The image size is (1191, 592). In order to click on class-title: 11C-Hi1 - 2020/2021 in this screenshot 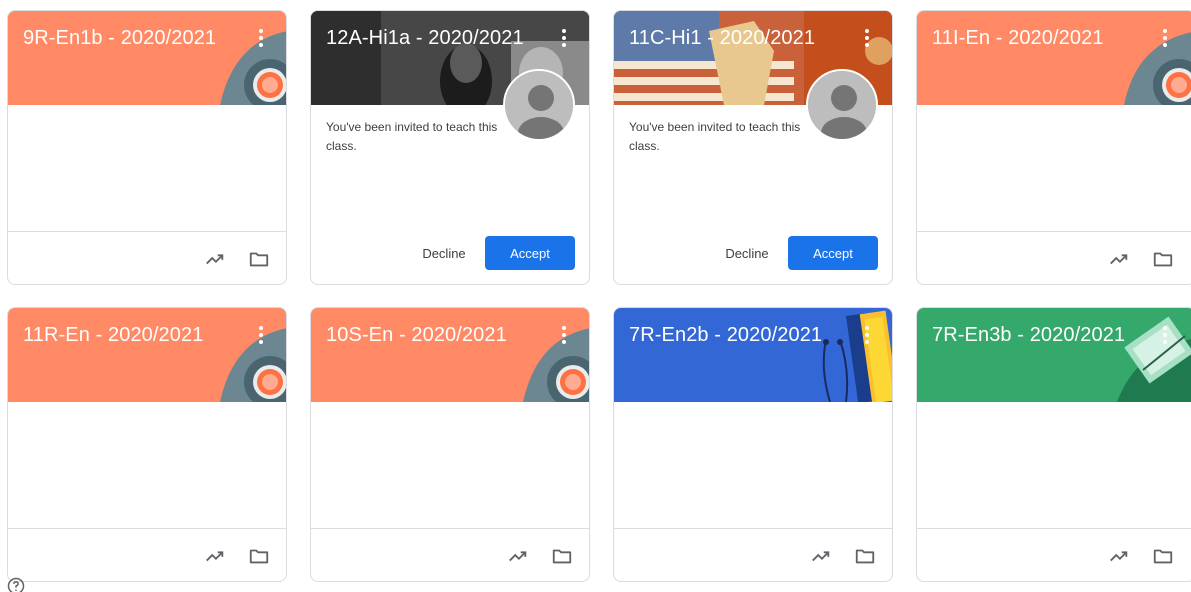, I will do `click(722, 38)`.